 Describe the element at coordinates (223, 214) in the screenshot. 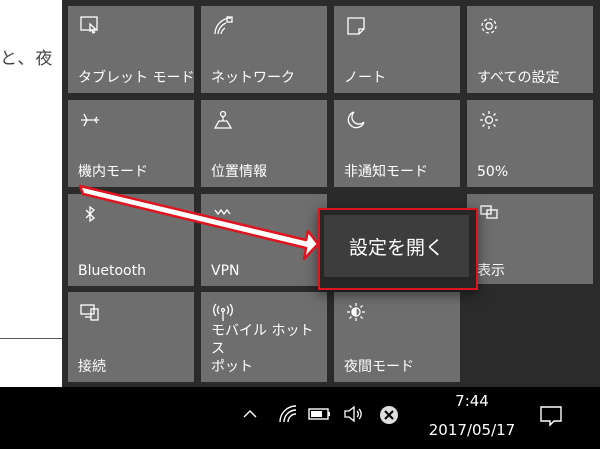

I see `vpn-icon` at that location.